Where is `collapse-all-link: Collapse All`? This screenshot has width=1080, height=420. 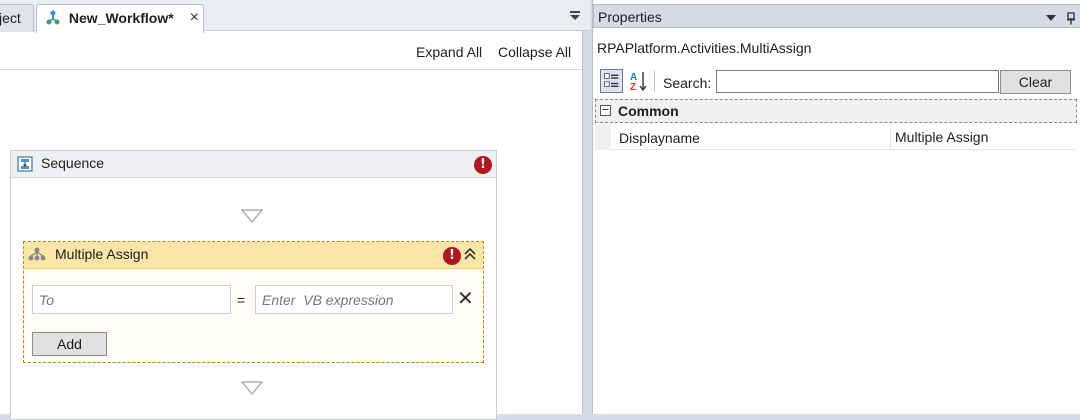 collapse-all-link: Collapse All is located at coordinates (534, 52).